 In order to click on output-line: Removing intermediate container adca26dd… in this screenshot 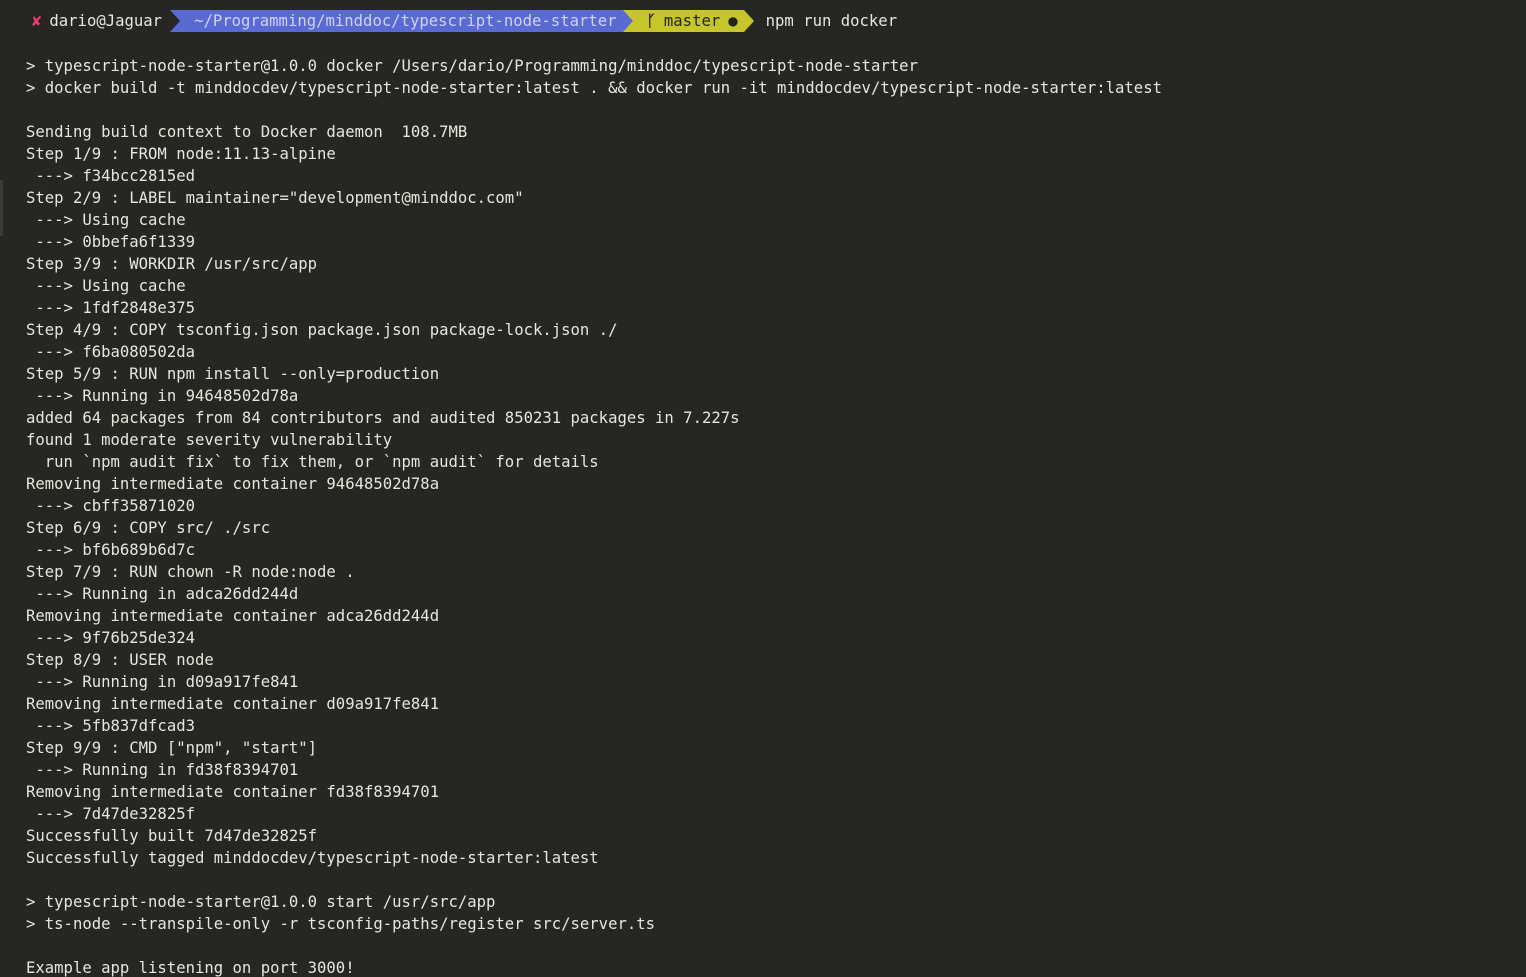, I will do `click(233, 616)`.